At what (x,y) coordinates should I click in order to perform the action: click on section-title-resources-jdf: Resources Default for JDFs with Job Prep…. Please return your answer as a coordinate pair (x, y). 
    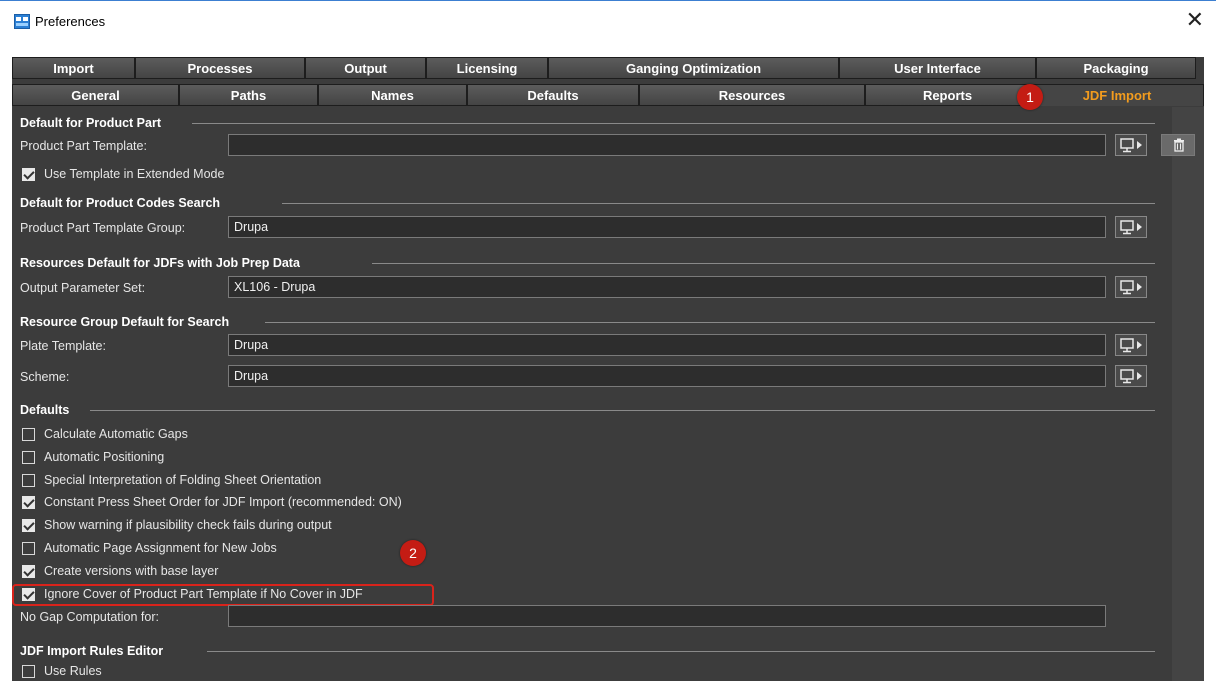
    Looking at the image, I should click on (160, 263).